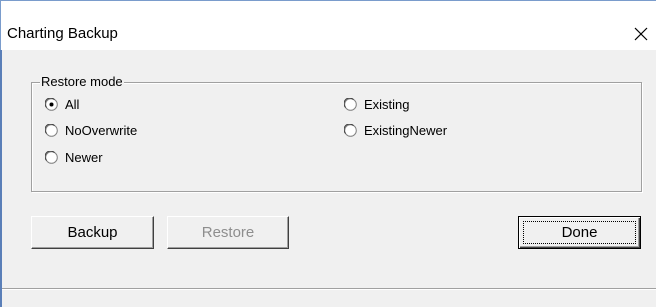  I want to click on done-button-label: Done, so click(579, 232).